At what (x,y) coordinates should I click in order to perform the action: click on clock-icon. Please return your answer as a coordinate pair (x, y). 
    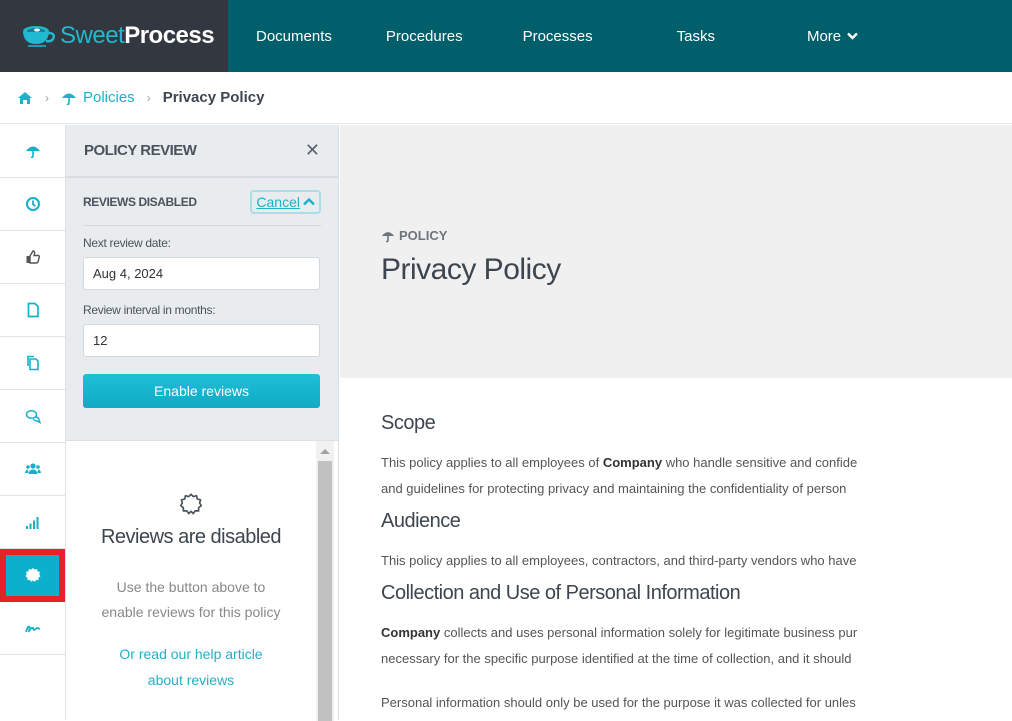
    Looking at the image, I should click on (32, 204).